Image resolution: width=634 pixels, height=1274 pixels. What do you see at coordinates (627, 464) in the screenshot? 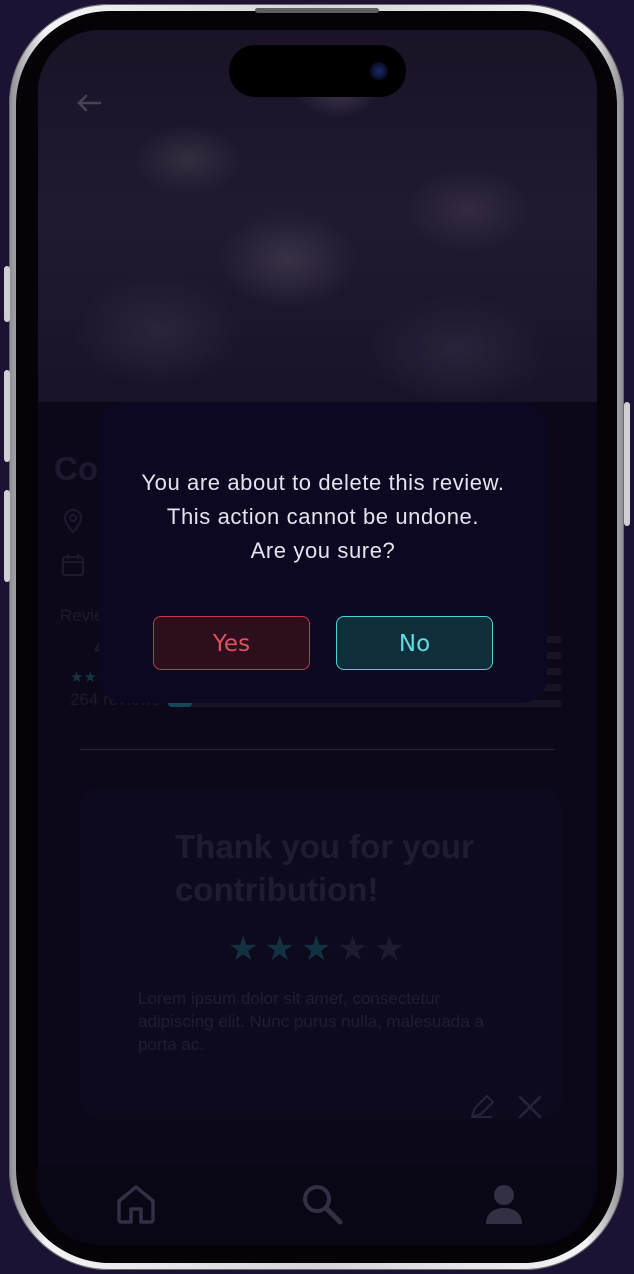
I see `power-button` at bounding box center [627, 464].